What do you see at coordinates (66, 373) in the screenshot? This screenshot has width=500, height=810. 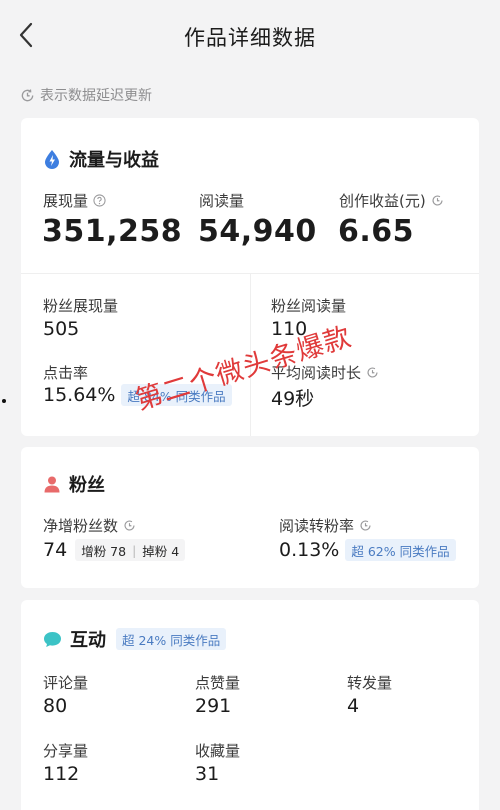 I see `ctr-label: 点击率` at bounding box center [66, 373].